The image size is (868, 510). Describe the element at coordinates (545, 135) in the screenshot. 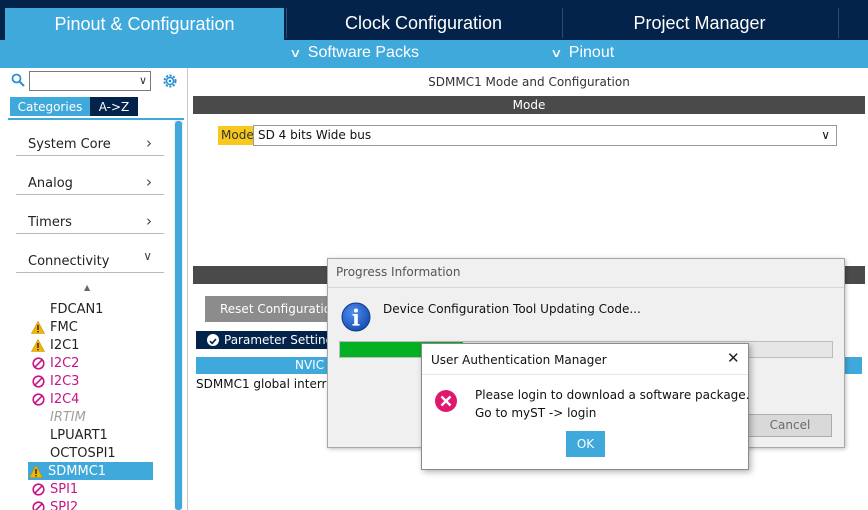

I see `mode-select: SD 4 bits Wide bus ∨` at that location.